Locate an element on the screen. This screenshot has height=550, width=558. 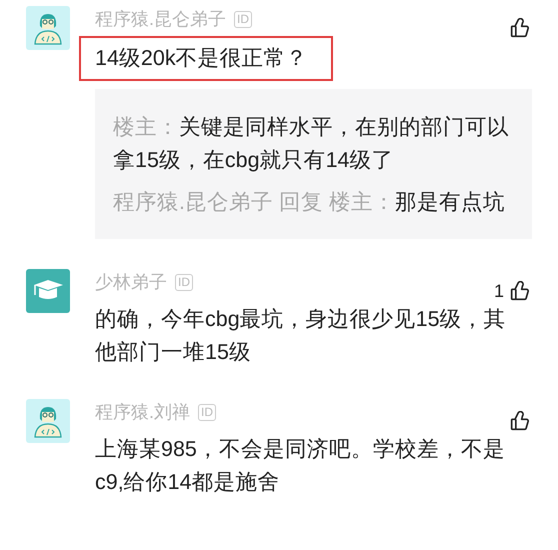
username: 程序猿.昆仑弟子 is located at coordinates (160, 19).